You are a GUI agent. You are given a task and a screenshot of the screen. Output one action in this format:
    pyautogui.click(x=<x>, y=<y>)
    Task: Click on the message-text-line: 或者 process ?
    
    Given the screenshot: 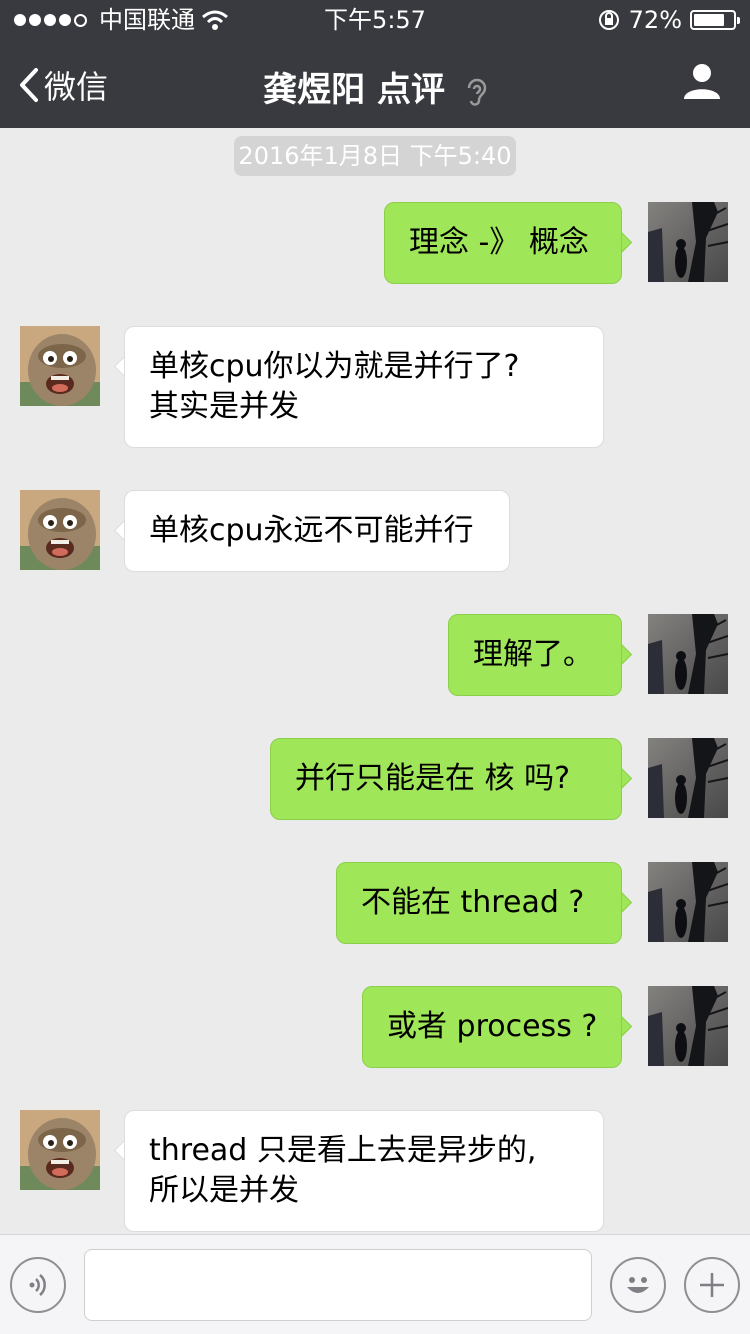 What is the action you would take?
    pyautogui.click(x=492, y=1026)
    